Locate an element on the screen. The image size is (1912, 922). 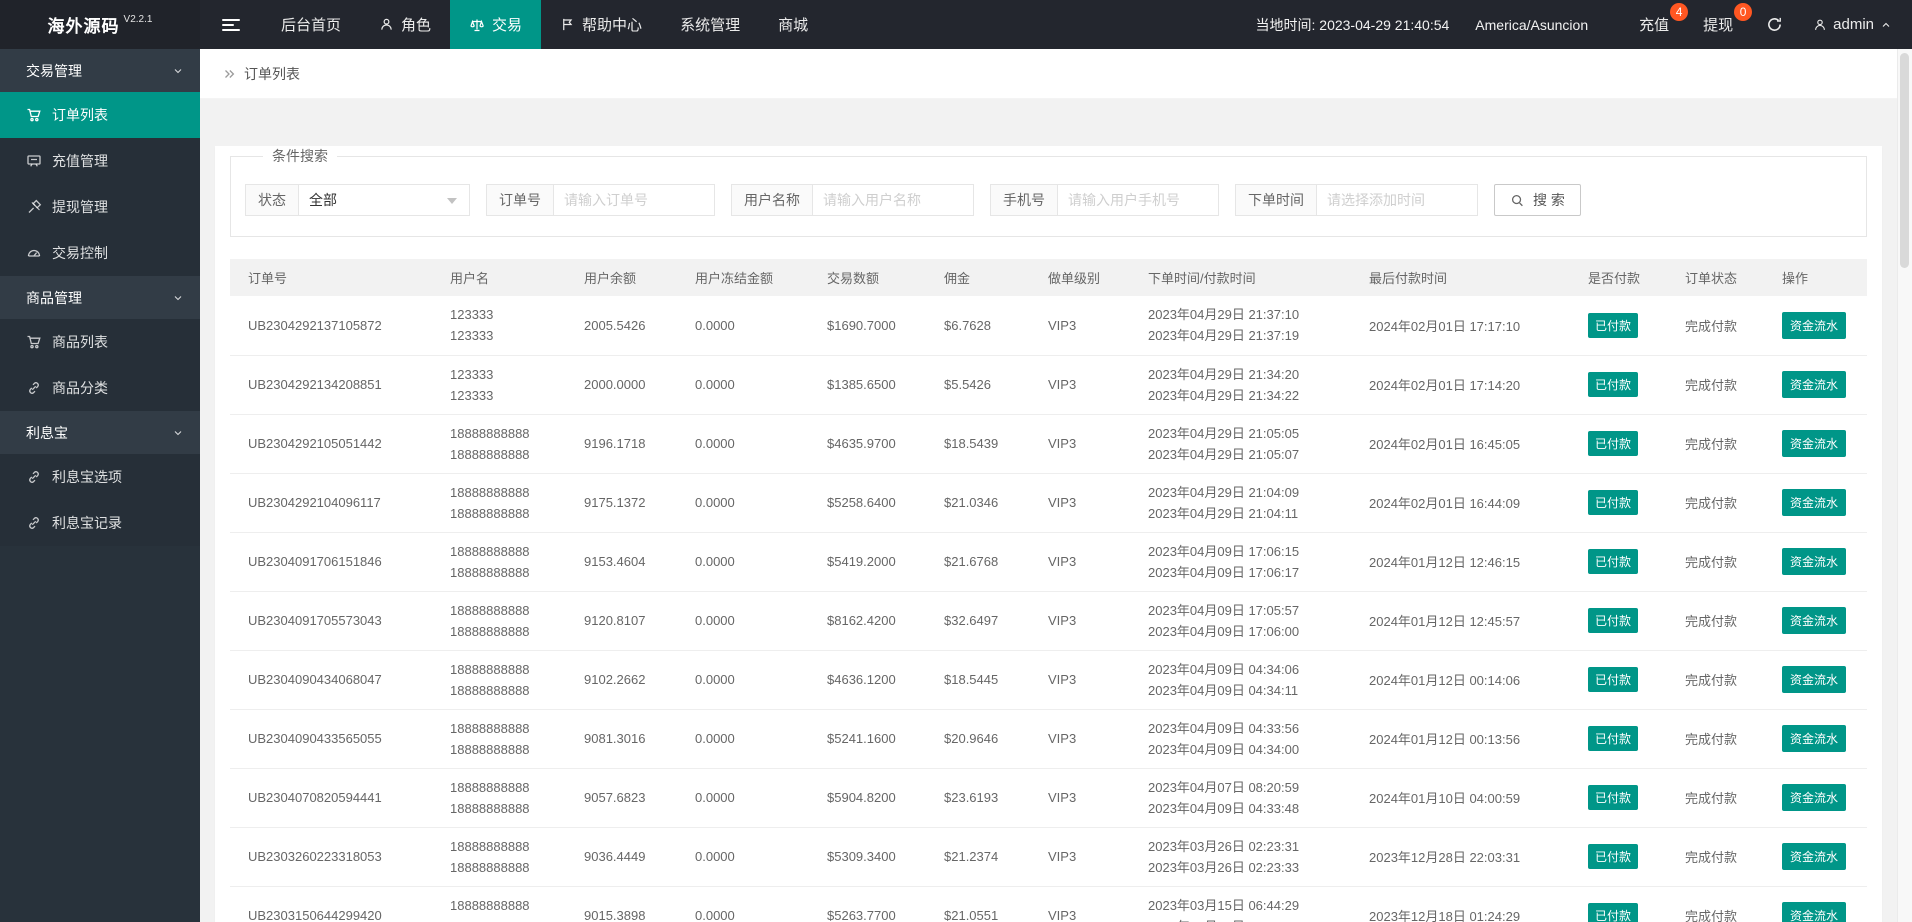
search-icon is located at coordinates (1517, 200).